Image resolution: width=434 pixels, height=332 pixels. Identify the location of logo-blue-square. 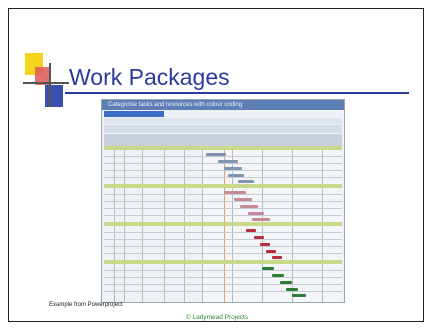
(54, 96).